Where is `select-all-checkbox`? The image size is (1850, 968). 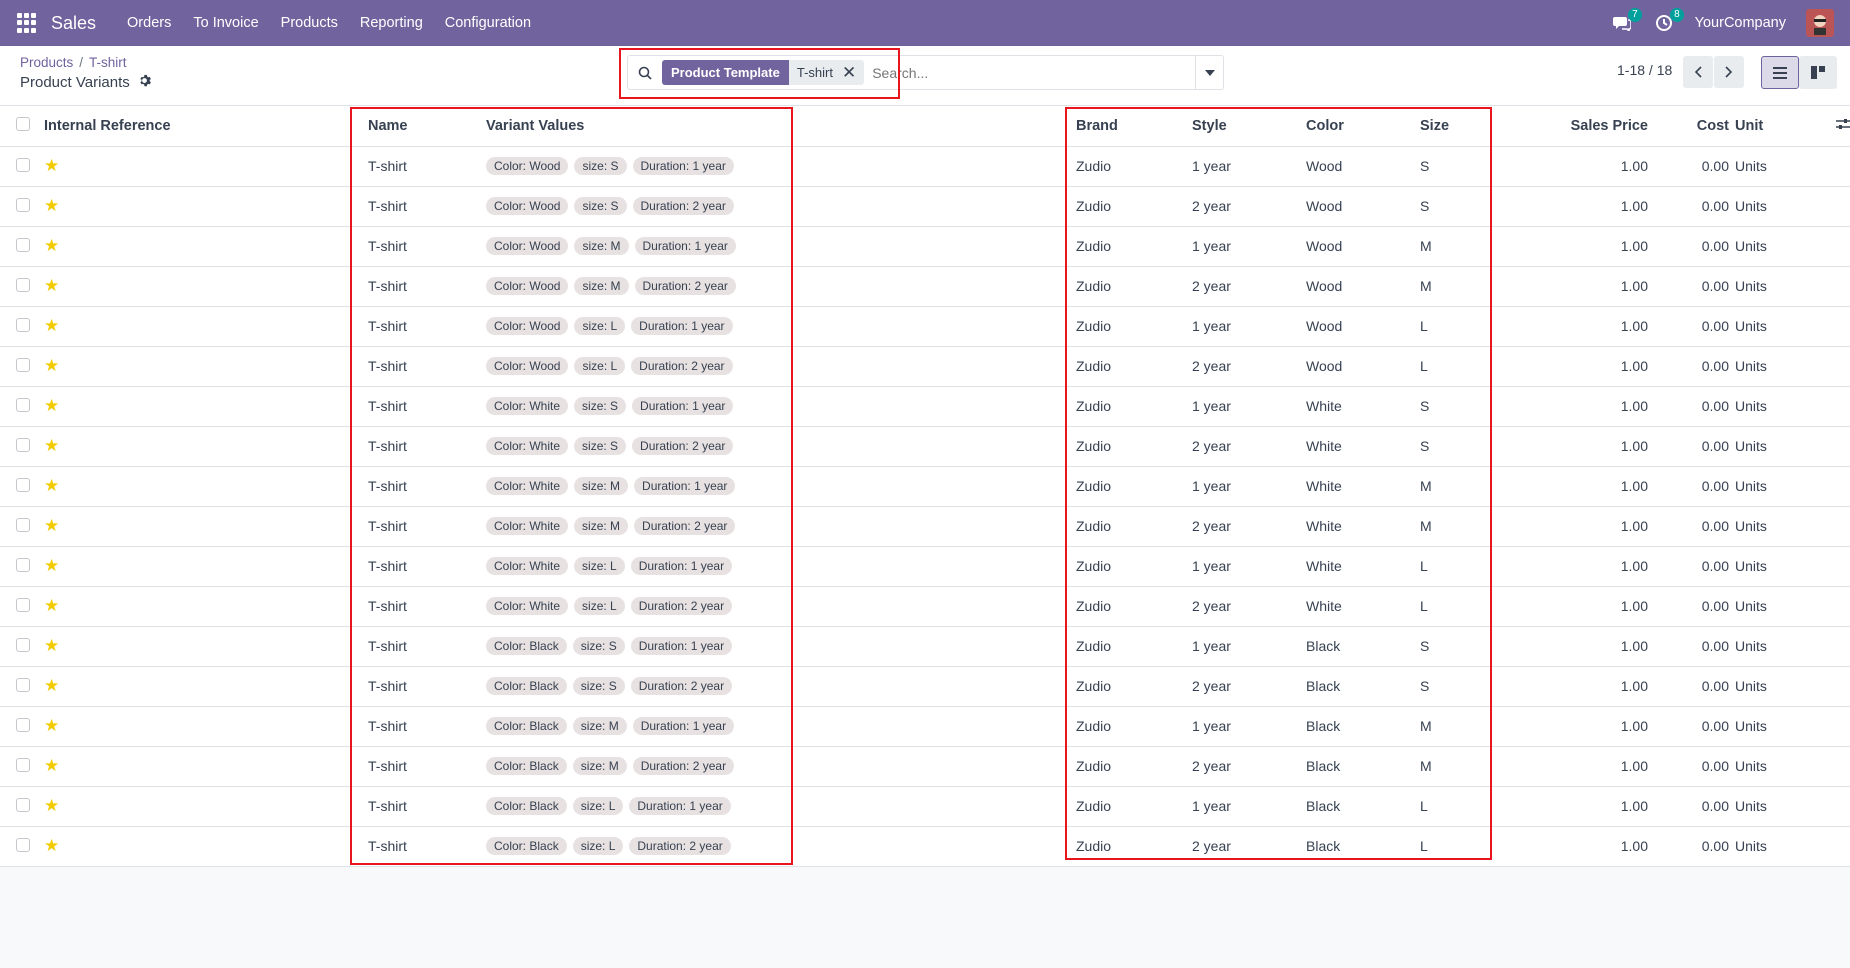 select-all-checkbox is located at coordinates (23, 123).